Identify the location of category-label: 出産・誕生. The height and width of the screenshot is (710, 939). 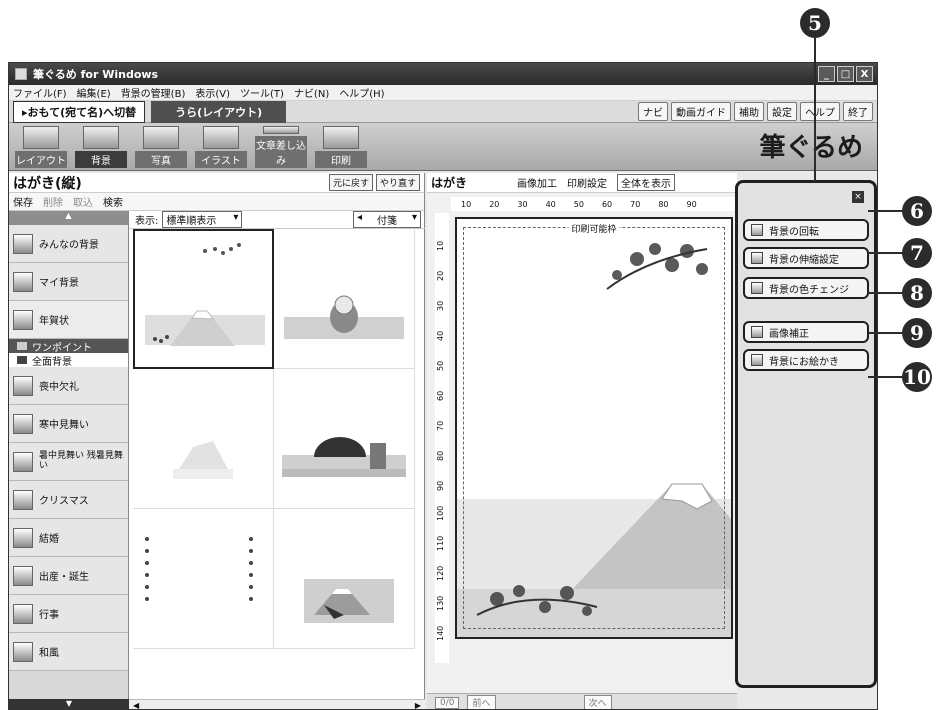
(64, 577).